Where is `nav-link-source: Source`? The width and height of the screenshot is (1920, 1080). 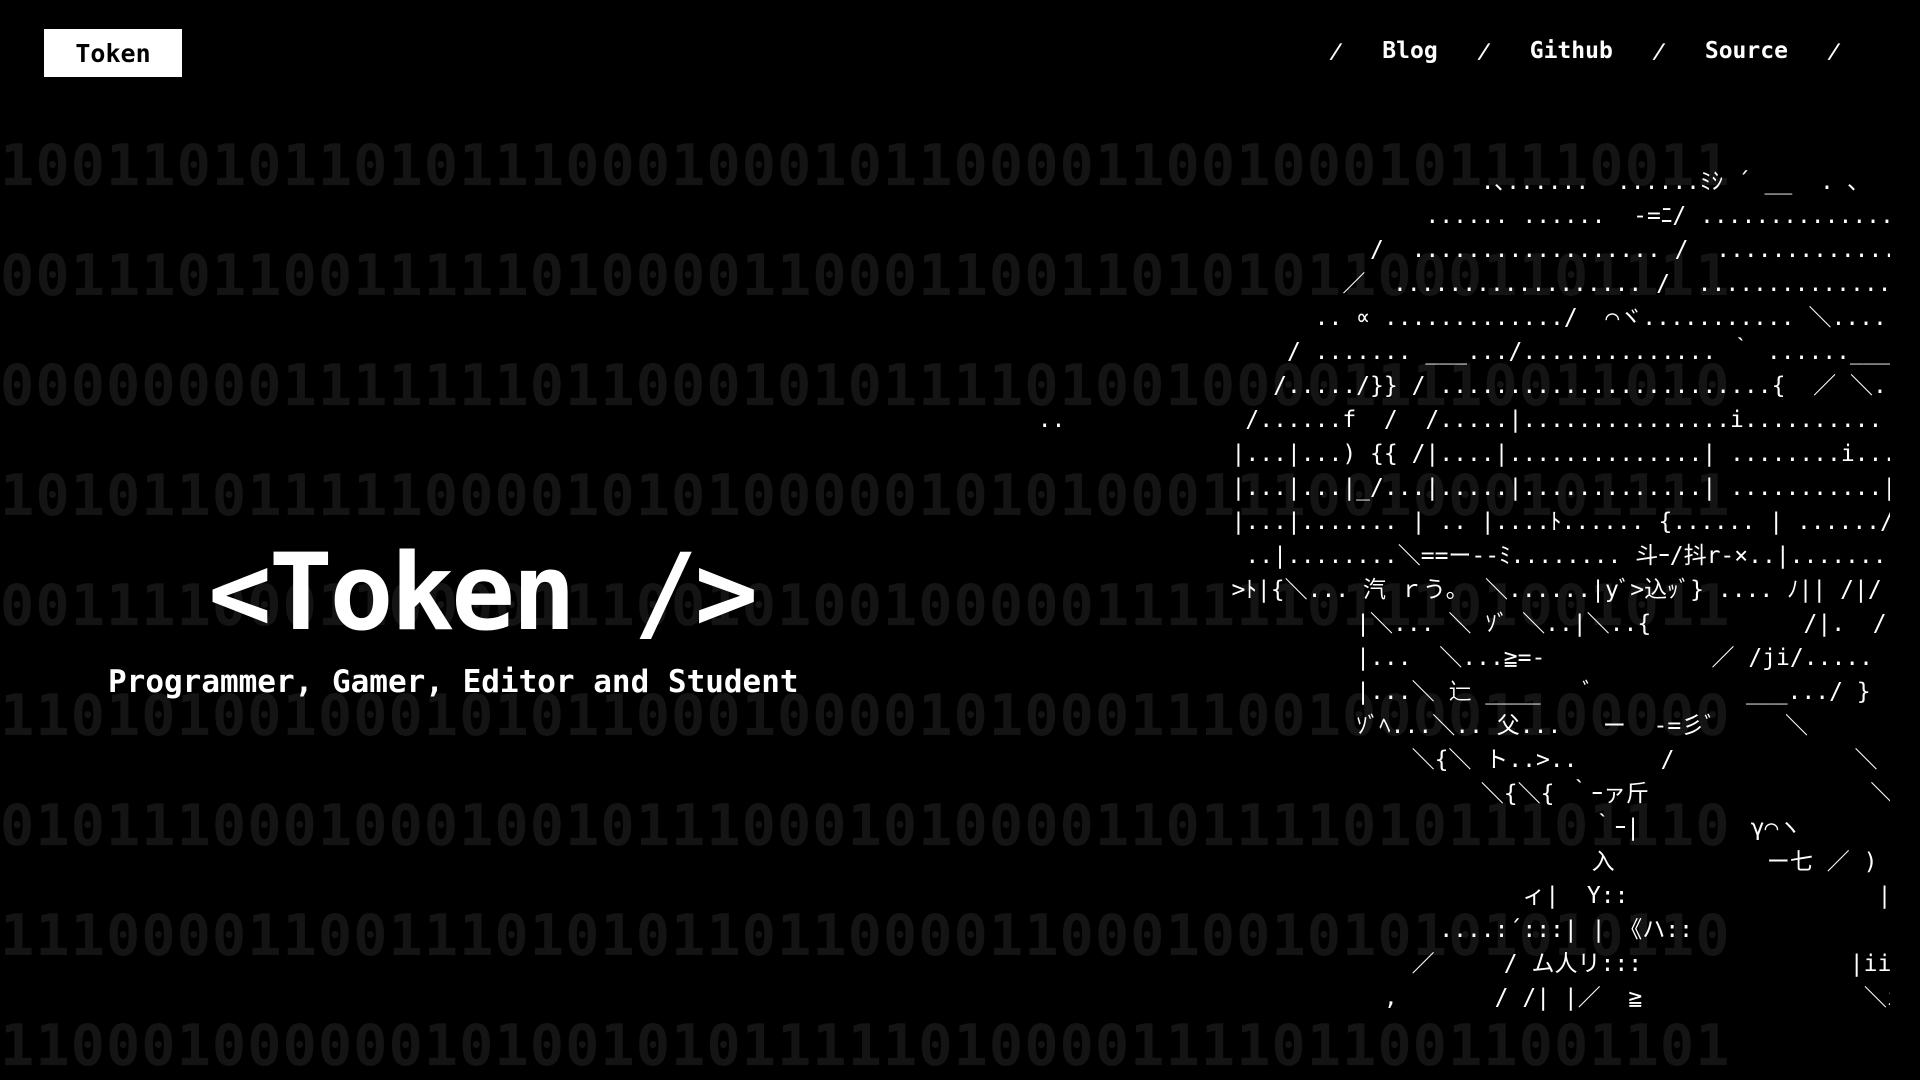
nav-link-source: Source is located at coordinates (1746, 51).